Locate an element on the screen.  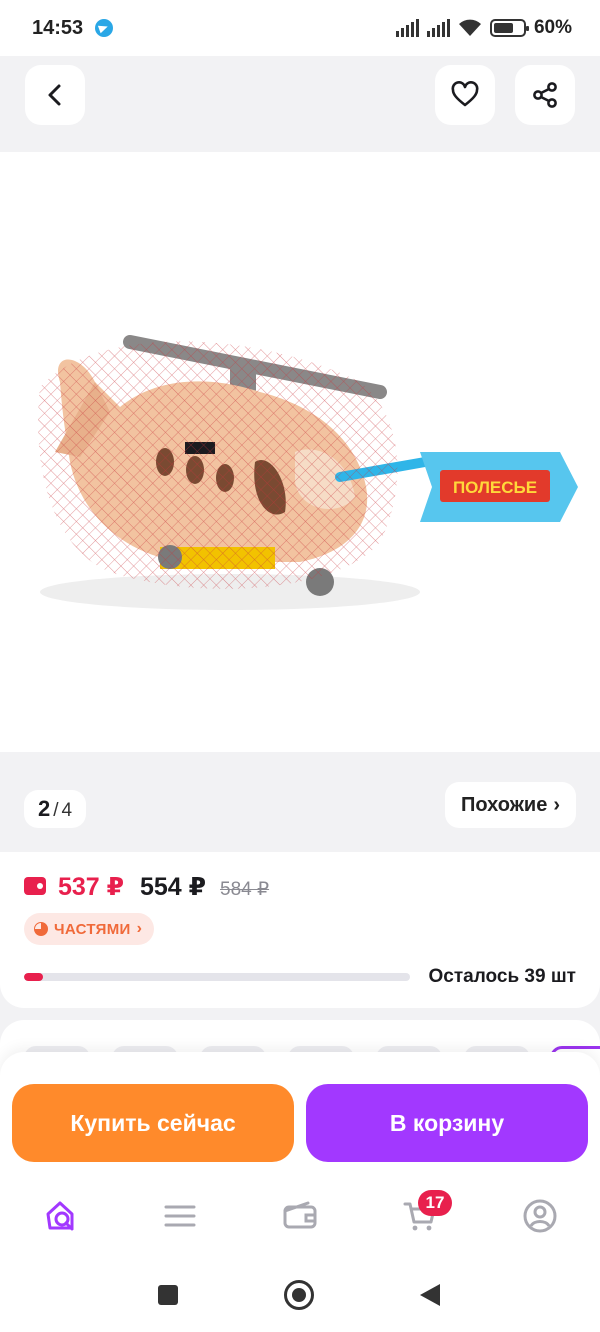
back-arrow-icon is located at coordinates (54, 95).